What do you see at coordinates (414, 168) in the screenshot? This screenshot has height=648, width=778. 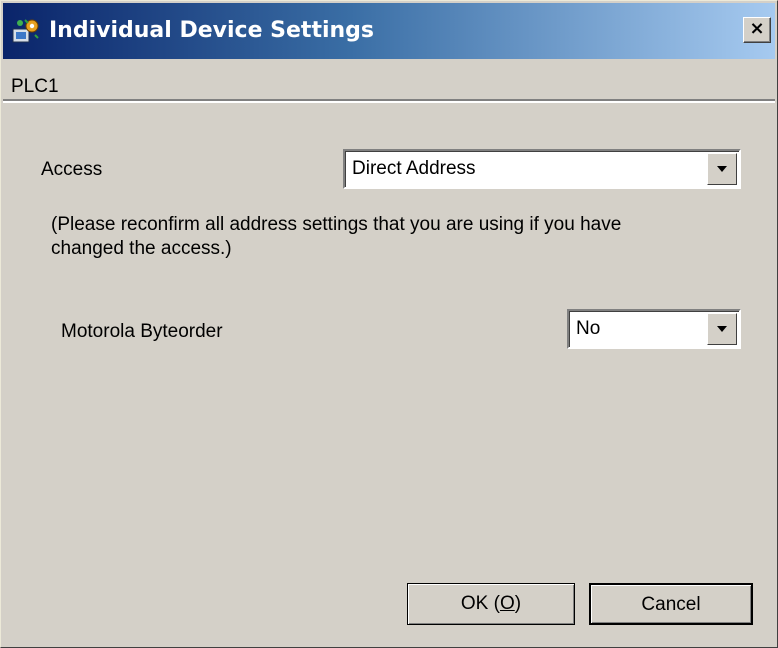 I see `access-dropdown-value: Direct Address` at bounding box center [414, 168].